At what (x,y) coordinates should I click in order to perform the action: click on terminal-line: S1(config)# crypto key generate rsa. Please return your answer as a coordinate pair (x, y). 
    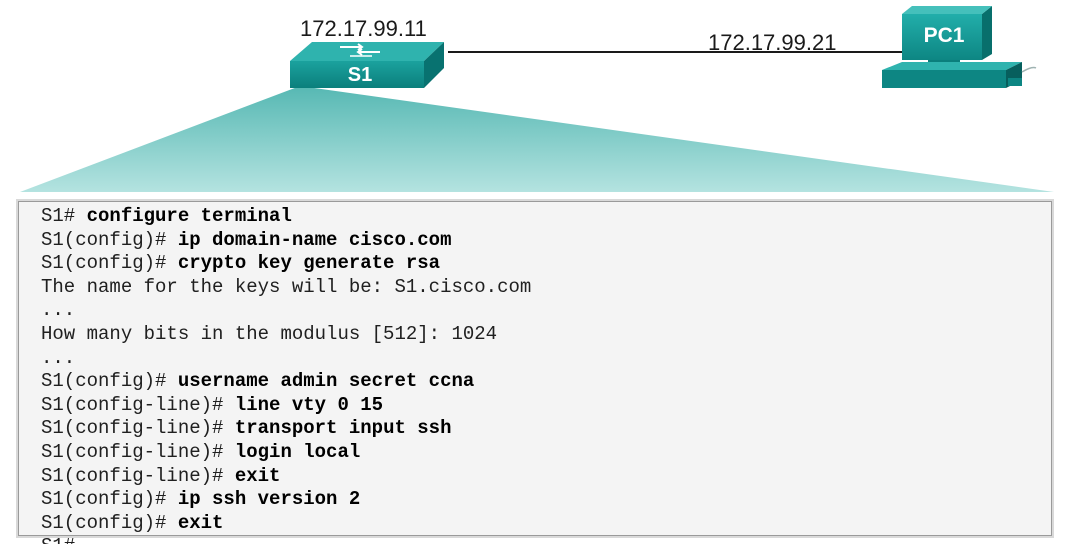
    Looking at the image, I should click on (546, 264).